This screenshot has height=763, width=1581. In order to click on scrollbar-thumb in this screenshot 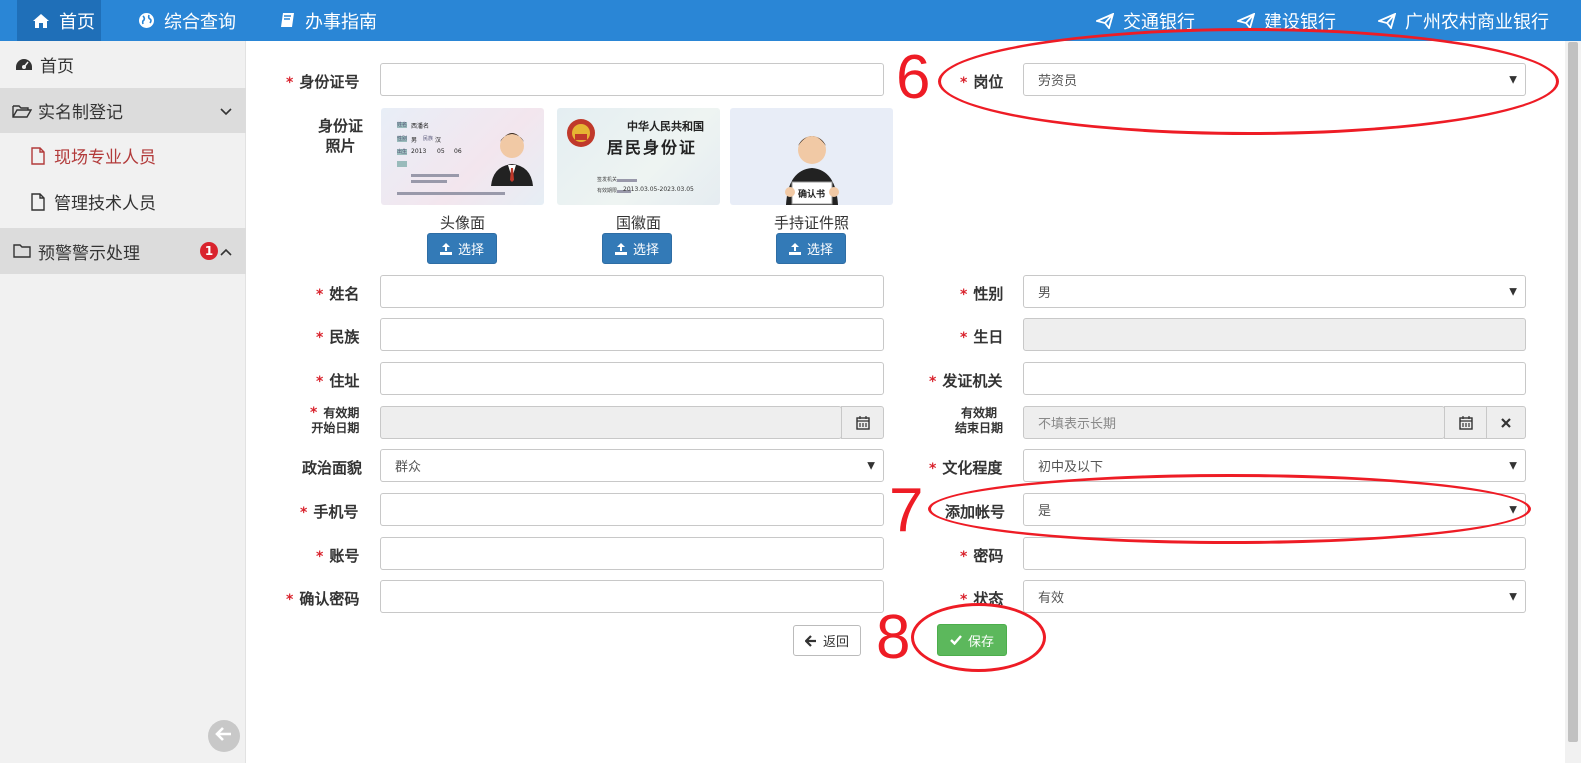, I will do `click(1573, 392)`.